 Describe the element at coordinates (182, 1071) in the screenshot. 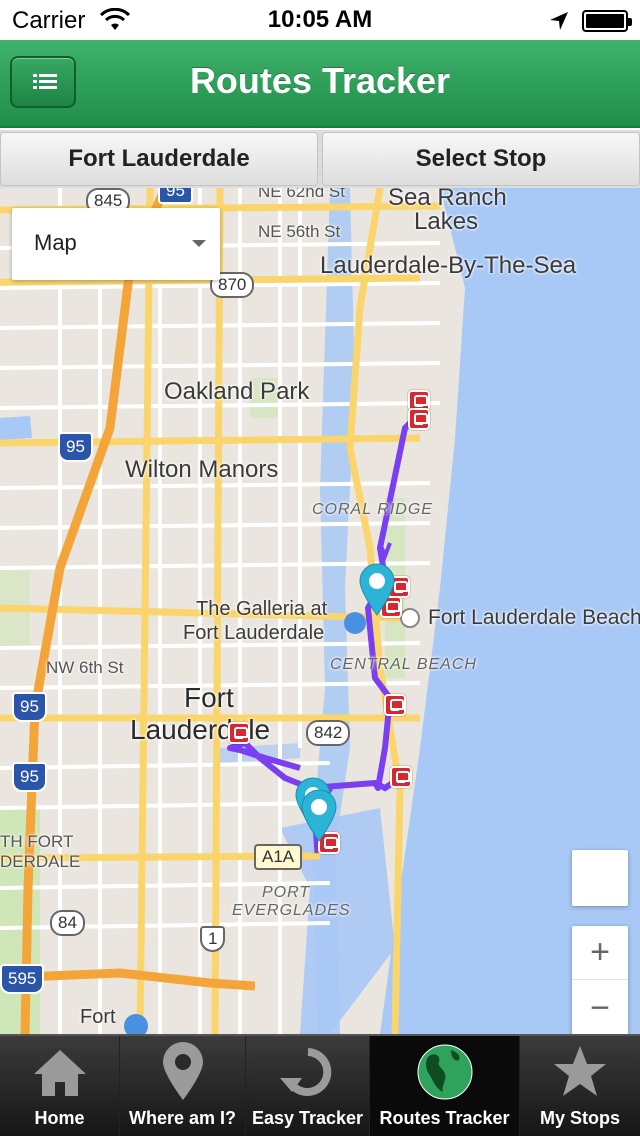

I see `location-pin-icon` at that location.